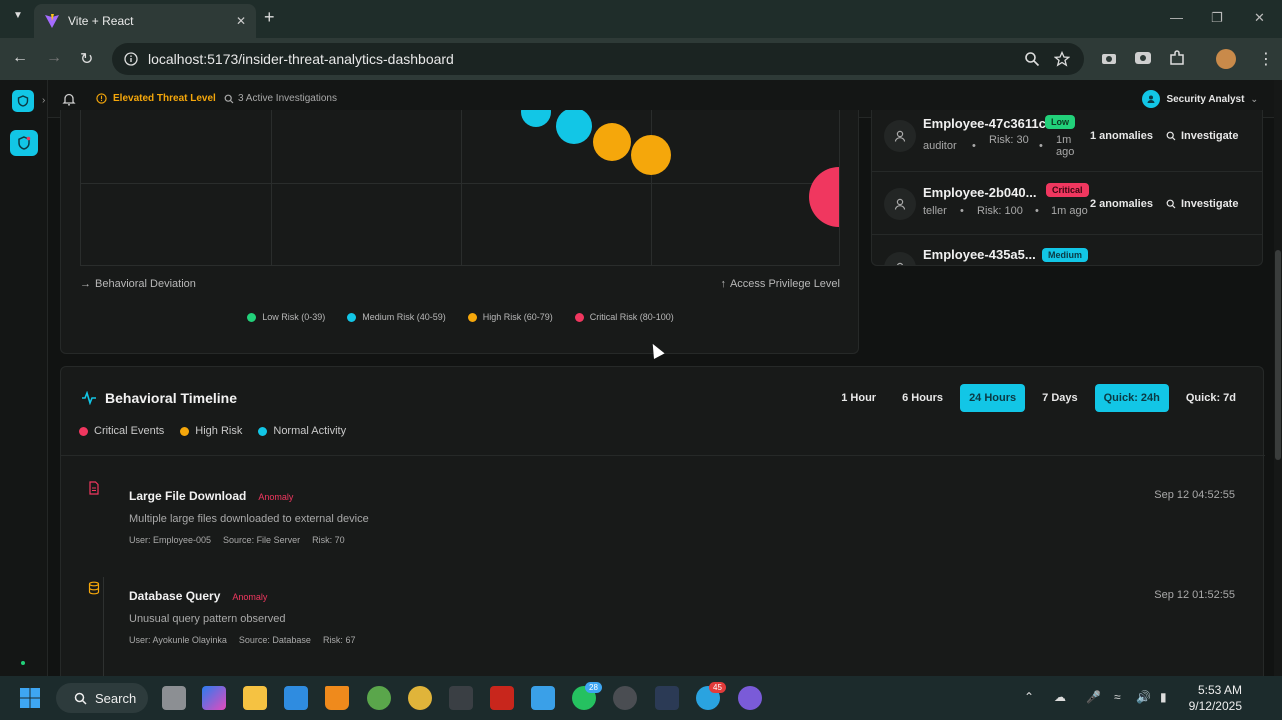 The height and width of the screenshot is (720, 1282). Describe the element at coordinates (23, 663) in the screenshot. I see `status-online-dot` at that location.